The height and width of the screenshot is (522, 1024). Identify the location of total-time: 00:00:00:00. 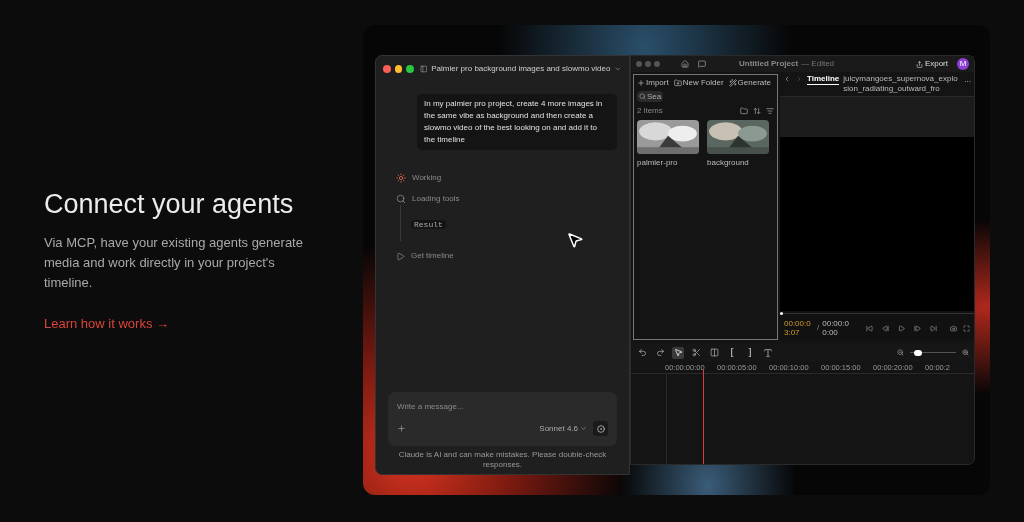
(836, 328).